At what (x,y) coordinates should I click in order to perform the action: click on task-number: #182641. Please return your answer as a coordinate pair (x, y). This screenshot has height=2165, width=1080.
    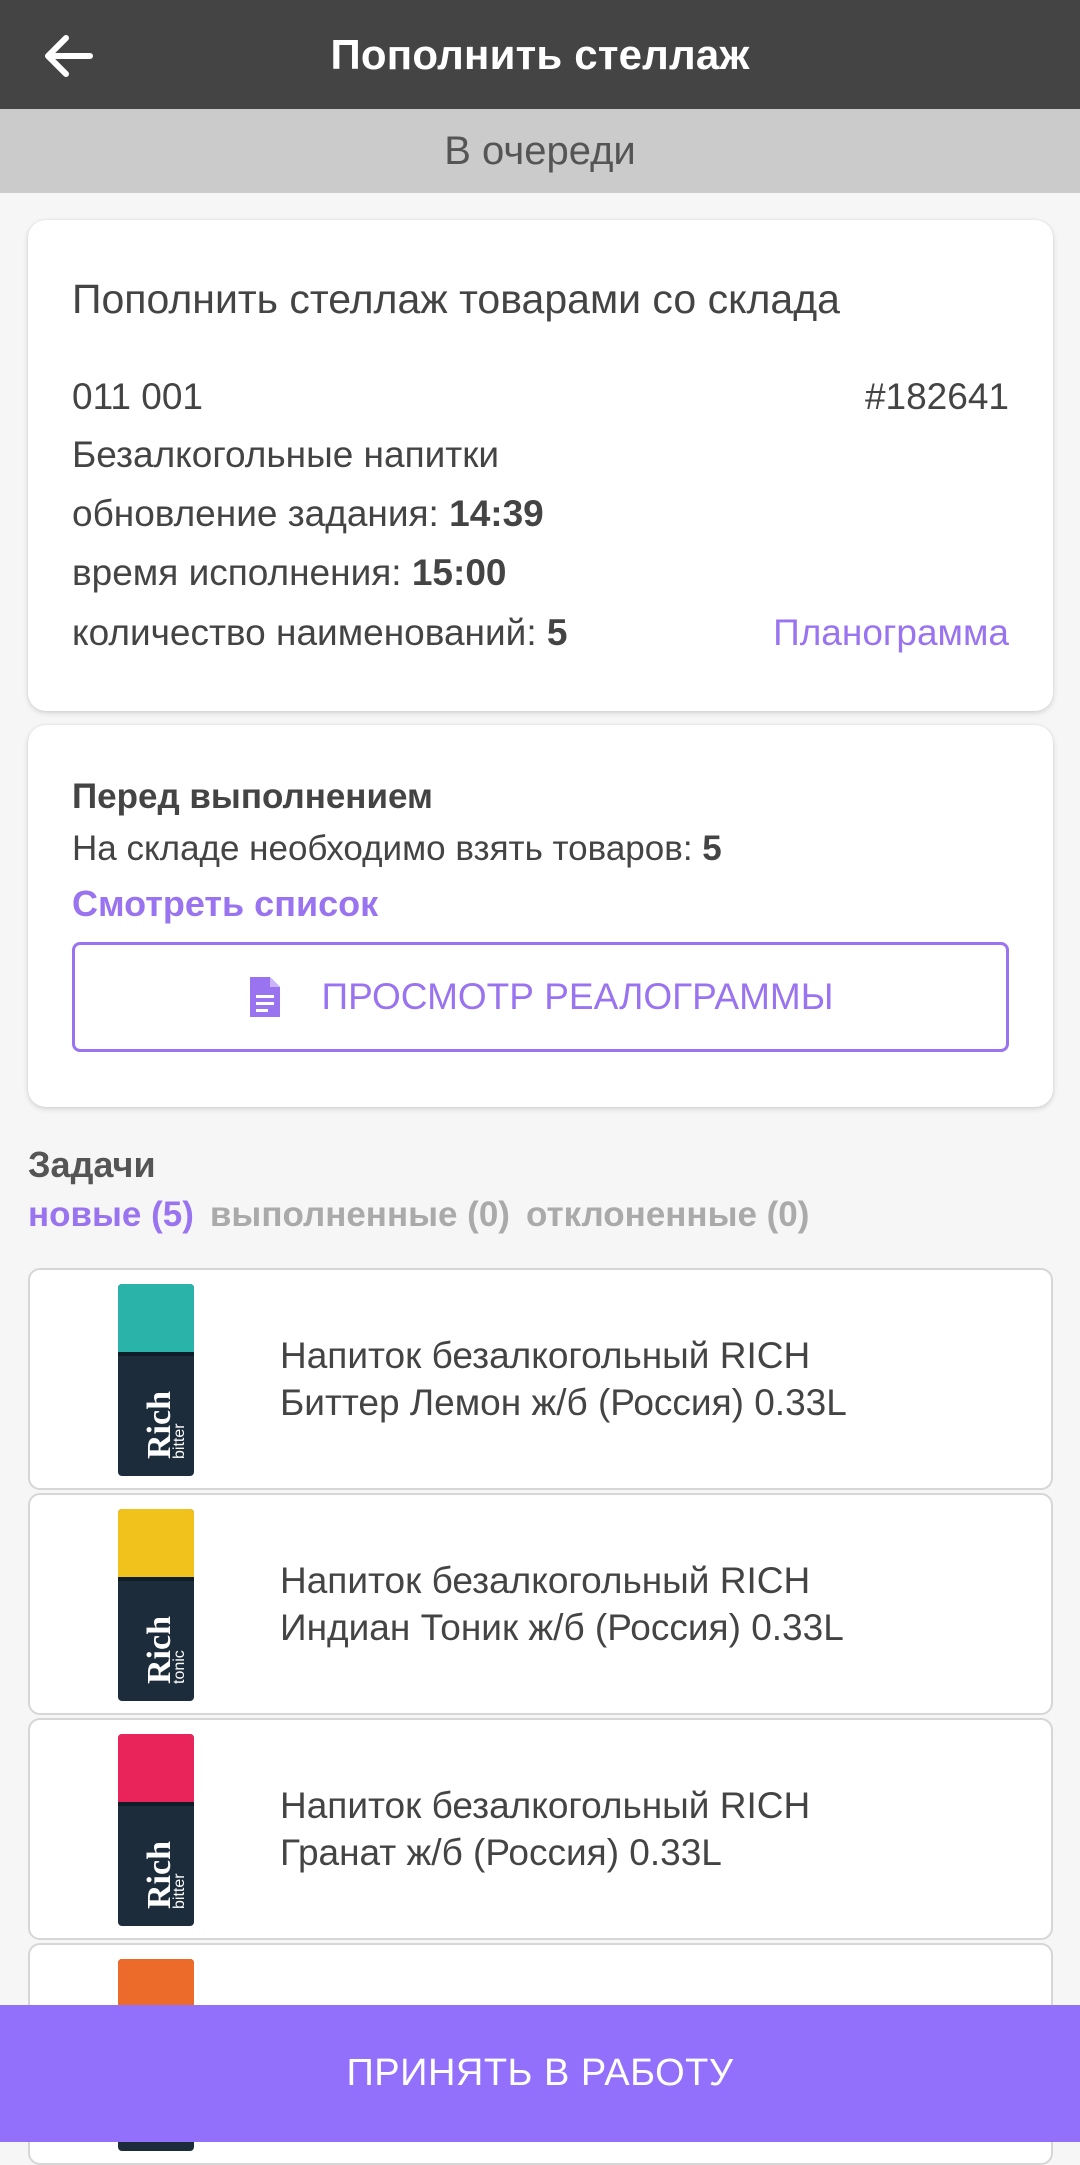
    Looking at the image, I should click on (936, 396).